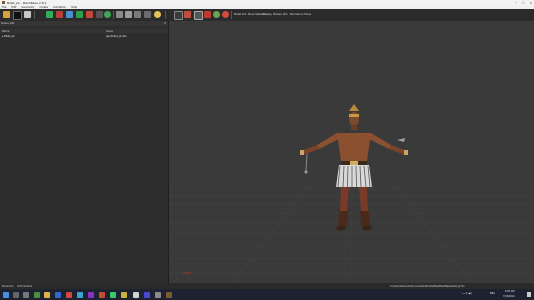 The width and height of the screenshot is (534, 300). What do you see at coordinates (516, 3) in the screenshot?
I see `minimize-button: ─` at bounding box center [516, 3].